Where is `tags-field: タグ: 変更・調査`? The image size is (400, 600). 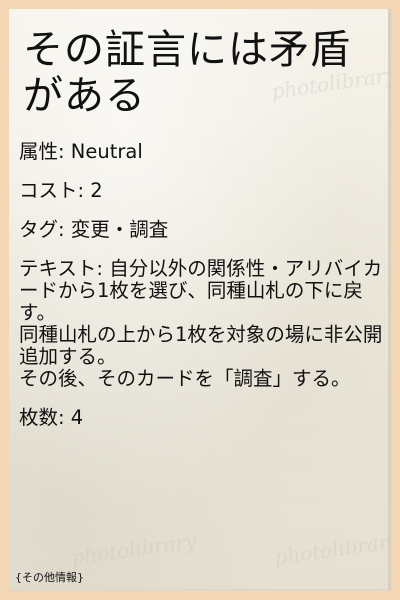 tags-field: タグ: 変更・調査 is located at coordinates (202, 230).